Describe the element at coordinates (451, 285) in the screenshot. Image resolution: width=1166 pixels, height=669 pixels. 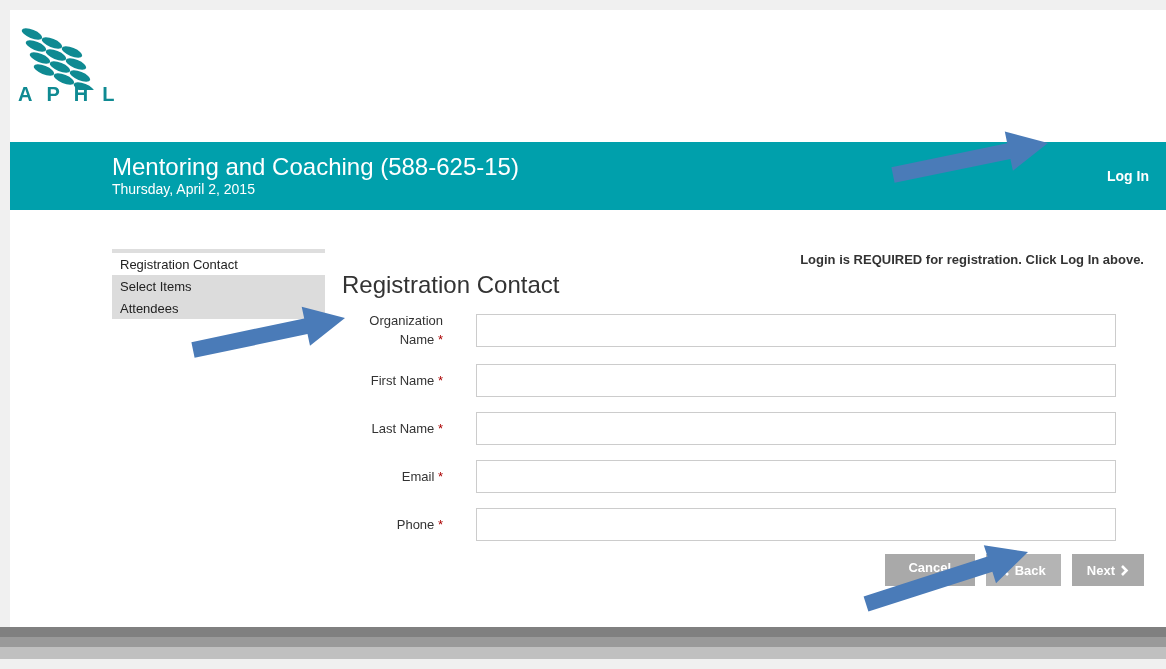
I see `form-title: Registration Contact` at that location.